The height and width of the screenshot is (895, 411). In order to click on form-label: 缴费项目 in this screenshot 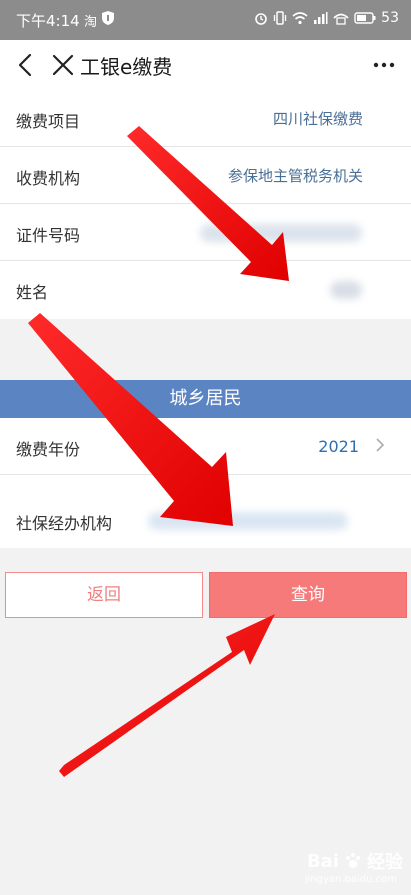, I will do `click(48, 121)`.